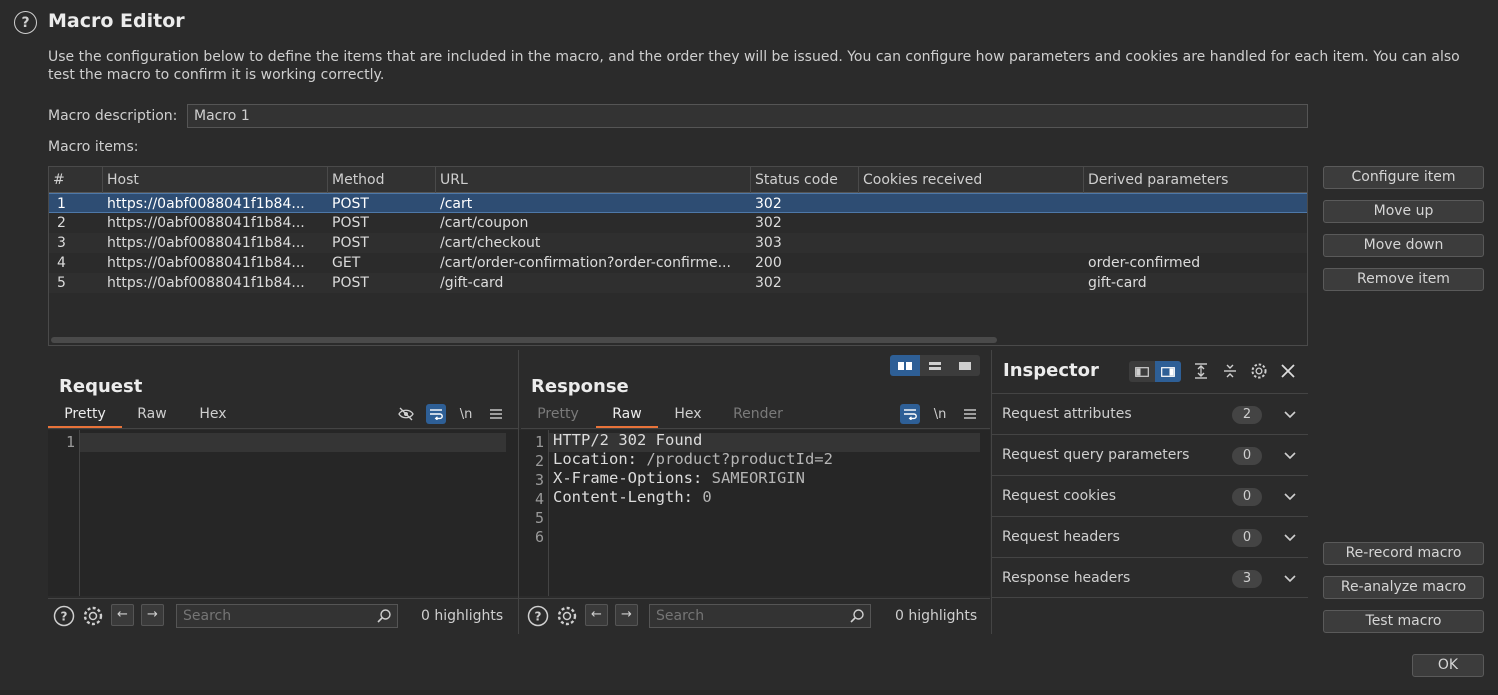  What do you see at coordinates (593, 180) in the screenshot?
I see `column-header-url: URL` at bounding box center [593, 180].